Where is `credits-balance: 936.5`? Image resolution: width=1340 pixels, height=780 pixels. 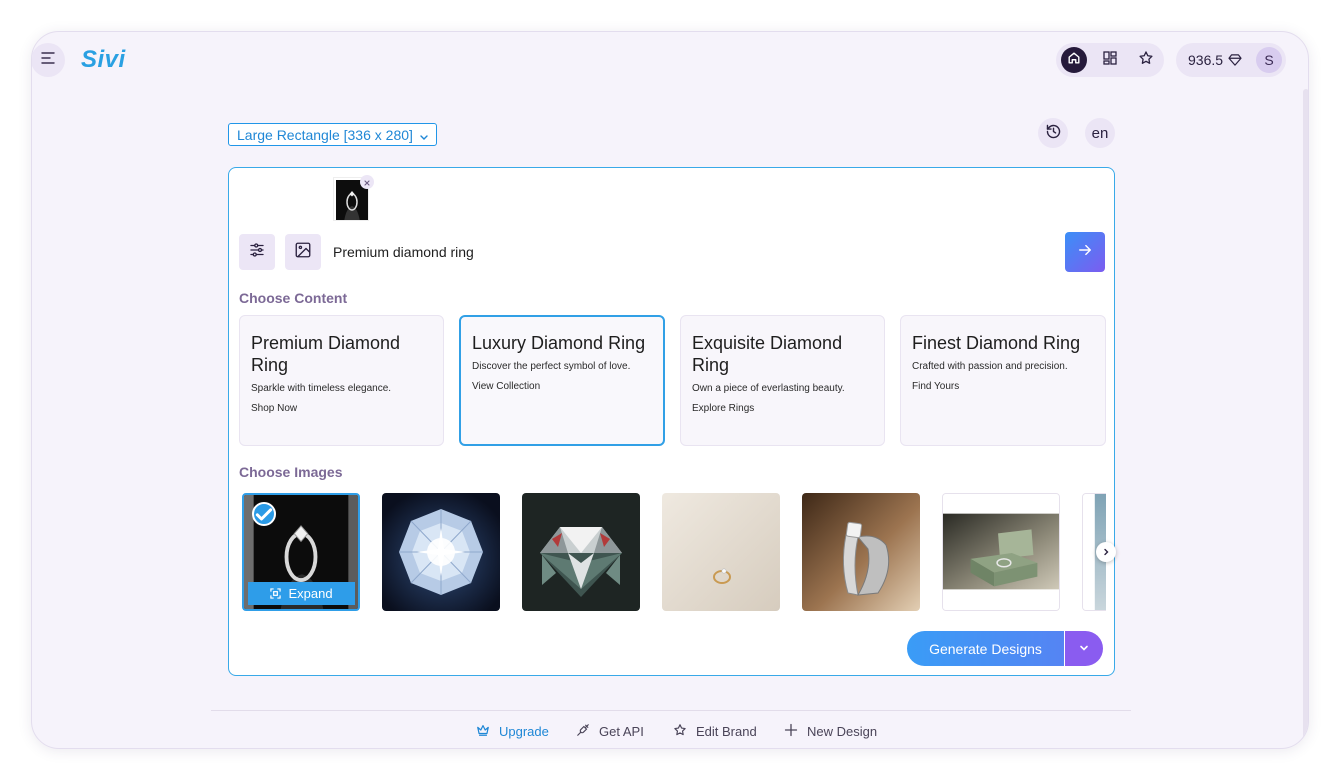 credits-balance: 936.5 is located at coordinates (1205, 60).